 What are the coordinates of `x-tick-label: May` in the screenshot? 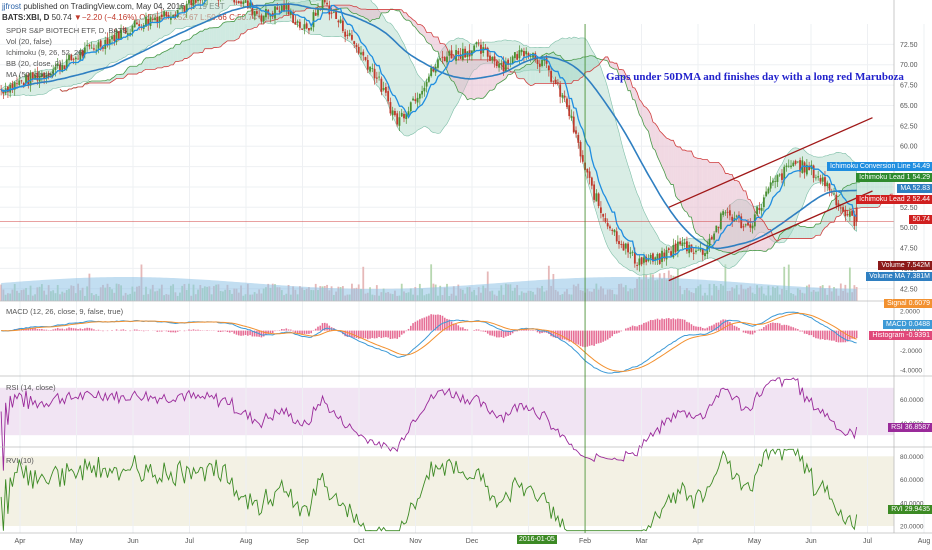 It's located at (755, 541).